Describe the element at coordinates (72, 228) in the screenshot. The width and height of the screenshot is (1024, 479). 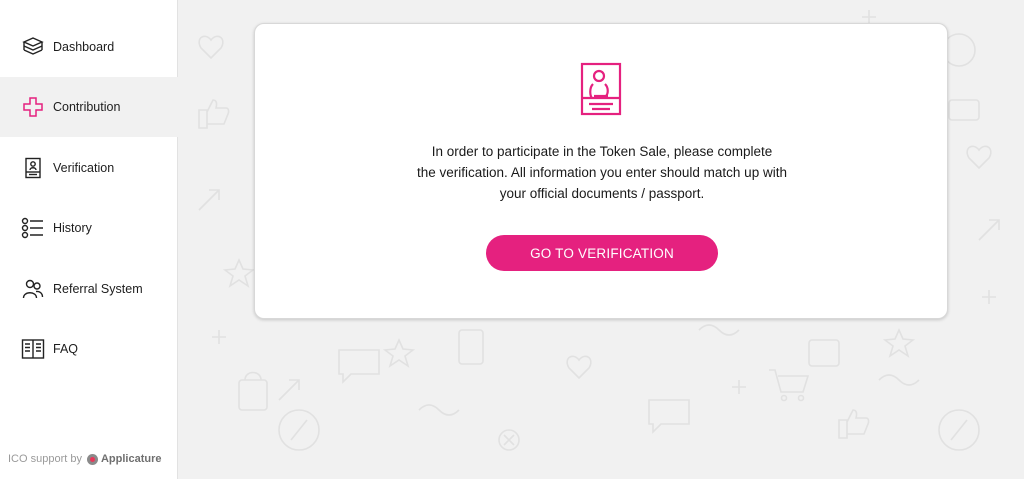
I see `sidebar-item-label: History` at that location.